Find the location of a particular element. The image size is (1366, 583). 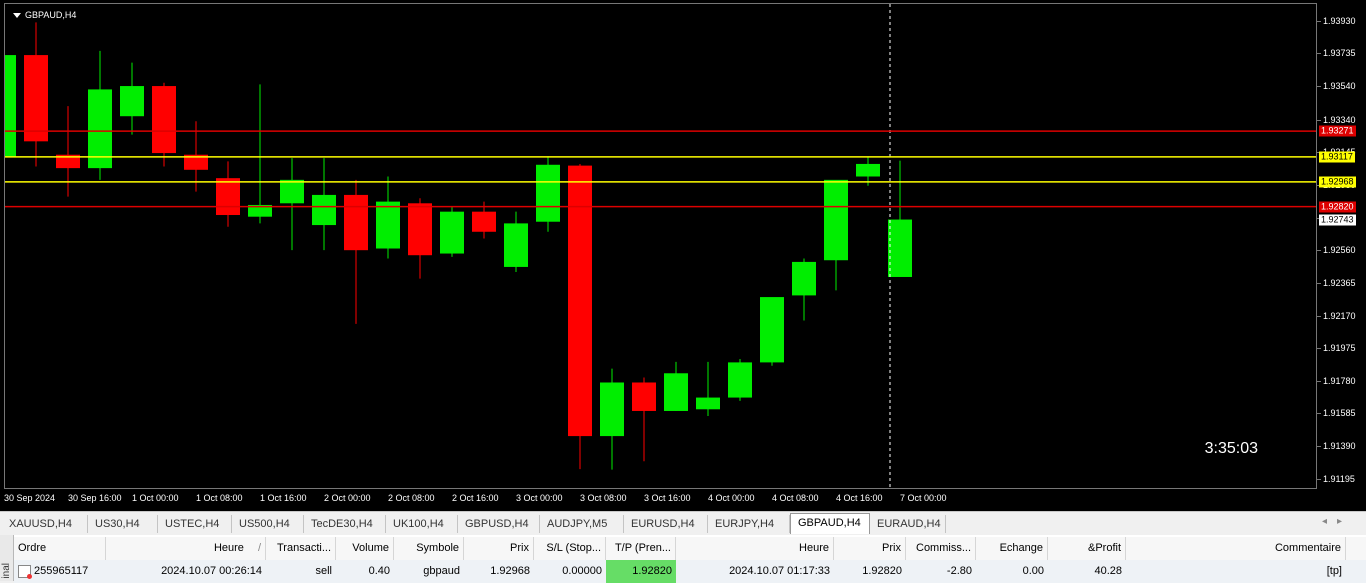

price-level-label: 1.93271 is located at coordinates (1337, 131).